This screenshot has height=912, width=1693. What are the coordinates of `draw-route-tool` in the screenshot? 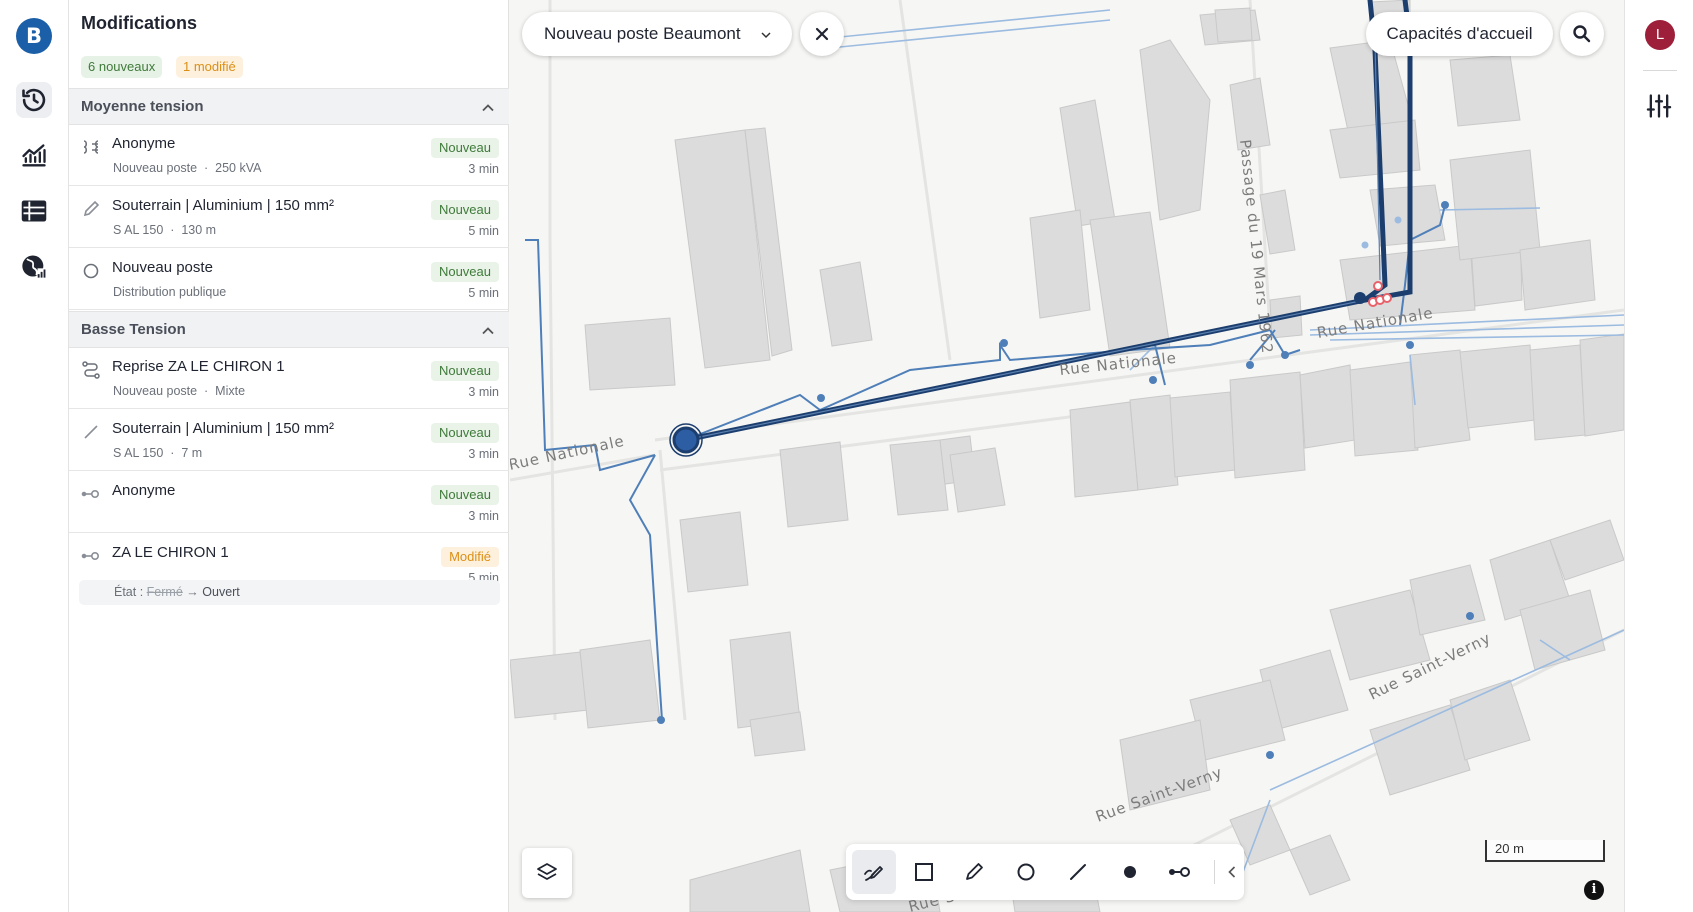 It's located at (874, 872).